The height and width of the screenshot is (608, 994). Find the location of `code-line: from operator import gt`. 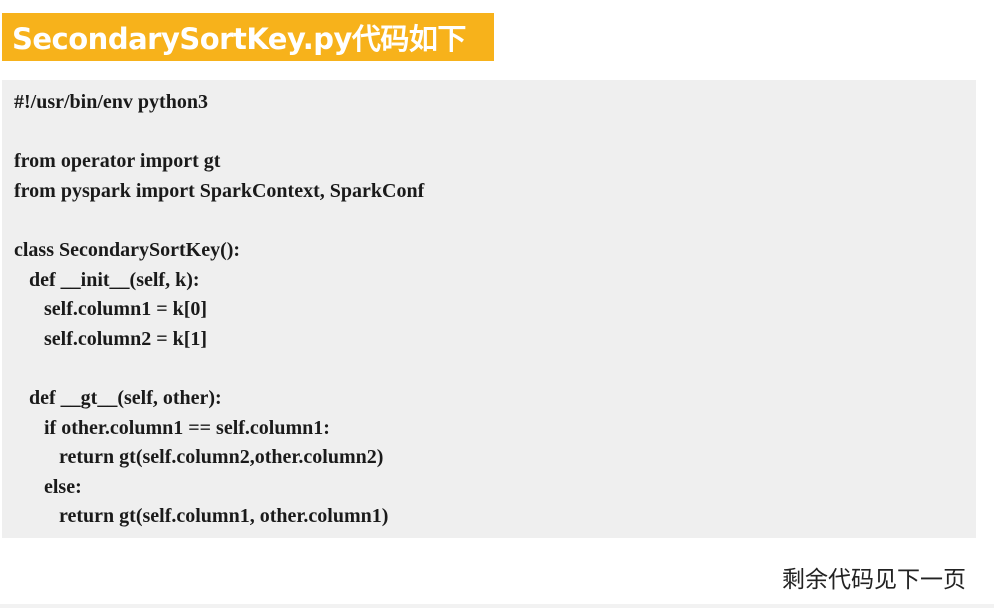

code-line: from operator import gt is located at coordinates (117, 161).